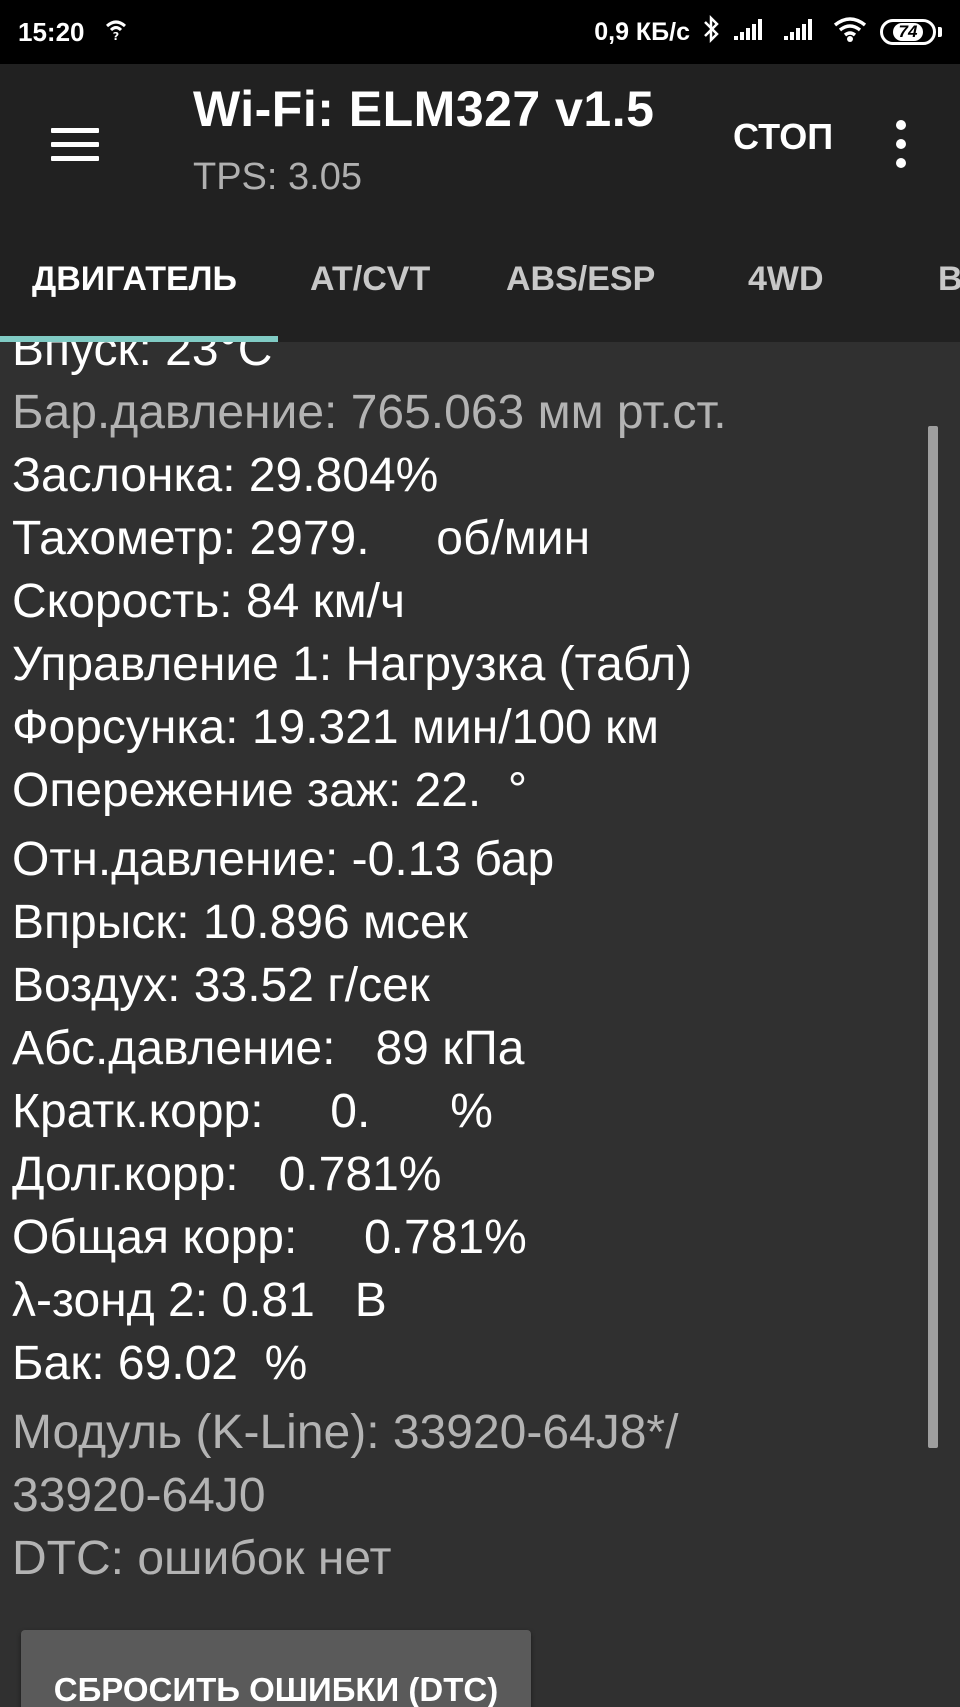 The width and height of the screenshot is (960, 1707). Describe the element at coordinates (301, 538) in the screenshot. I see `param-row: Тахометр: 2979. об/мин` at that location.